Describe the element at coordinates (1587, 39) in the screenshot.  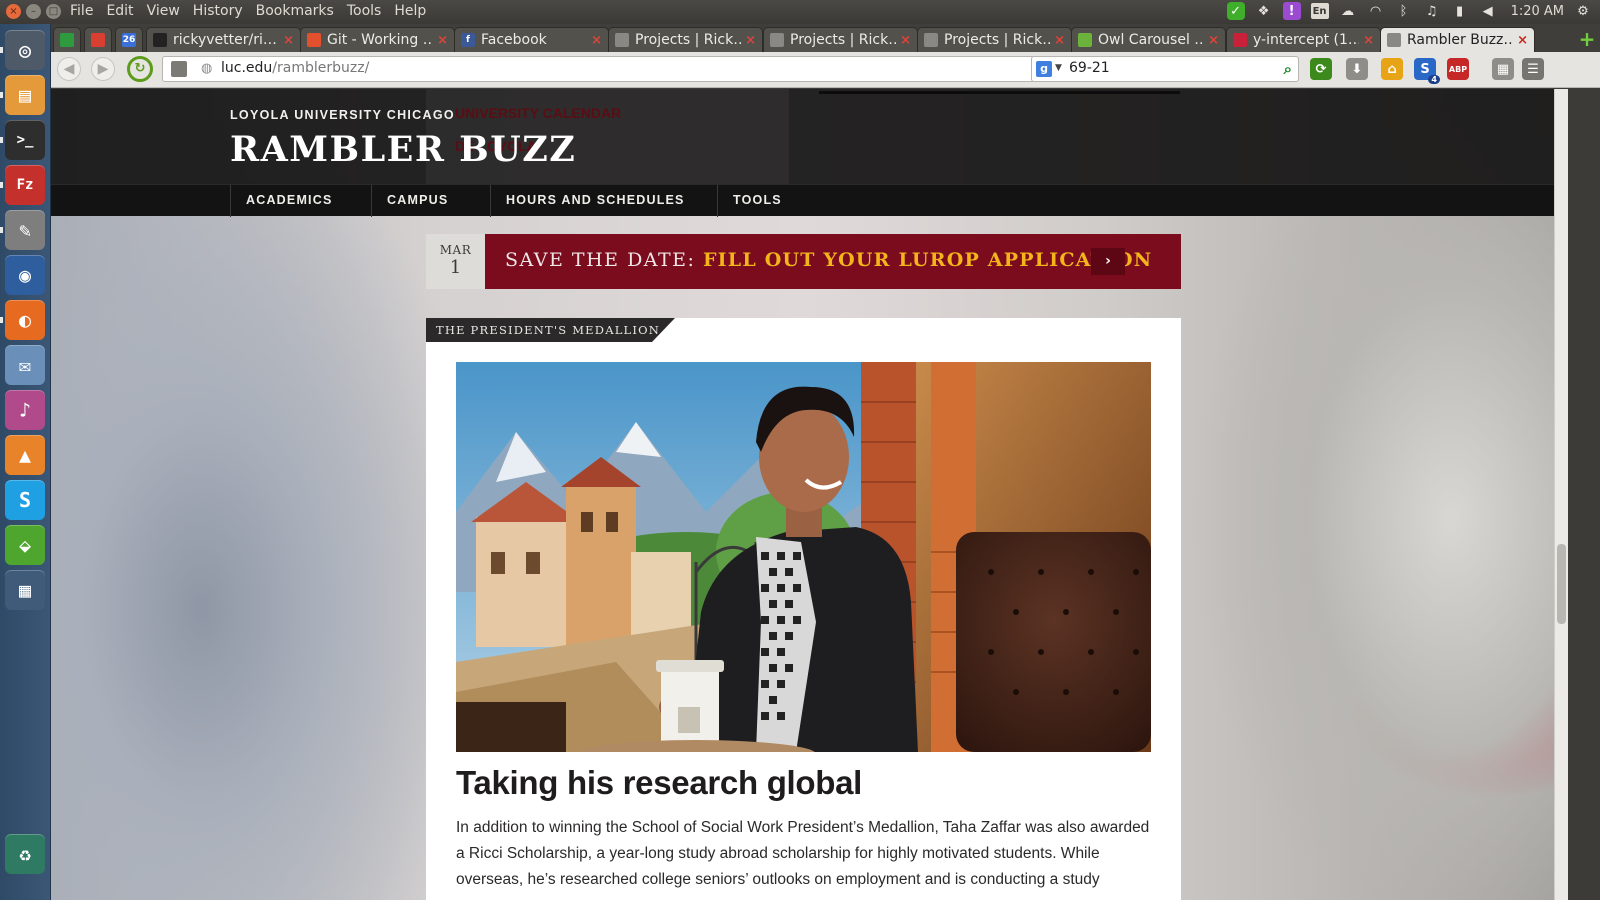
I see `new-tab-button: +` at that location.